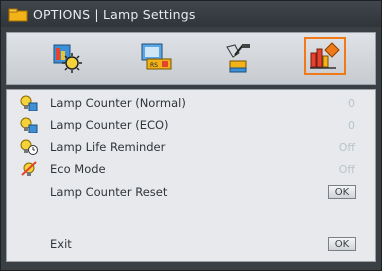  Describe the element at coordinates (191, 192) in the screenshot. I see `menu-item-lamp-counter-reset: Lamp Counter Reset OK` at that location.